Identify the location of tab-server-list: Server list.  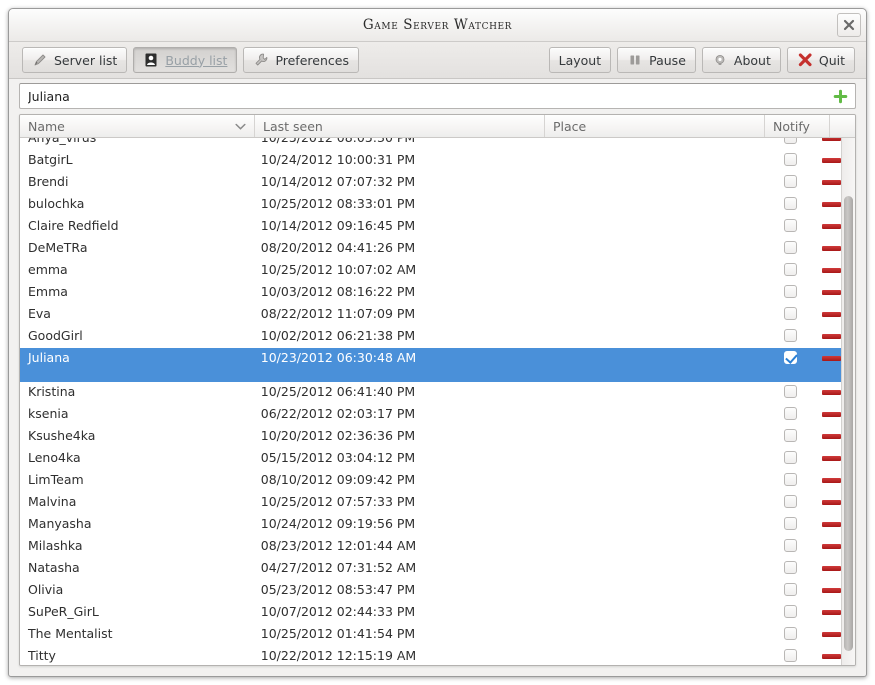
(75, 60).